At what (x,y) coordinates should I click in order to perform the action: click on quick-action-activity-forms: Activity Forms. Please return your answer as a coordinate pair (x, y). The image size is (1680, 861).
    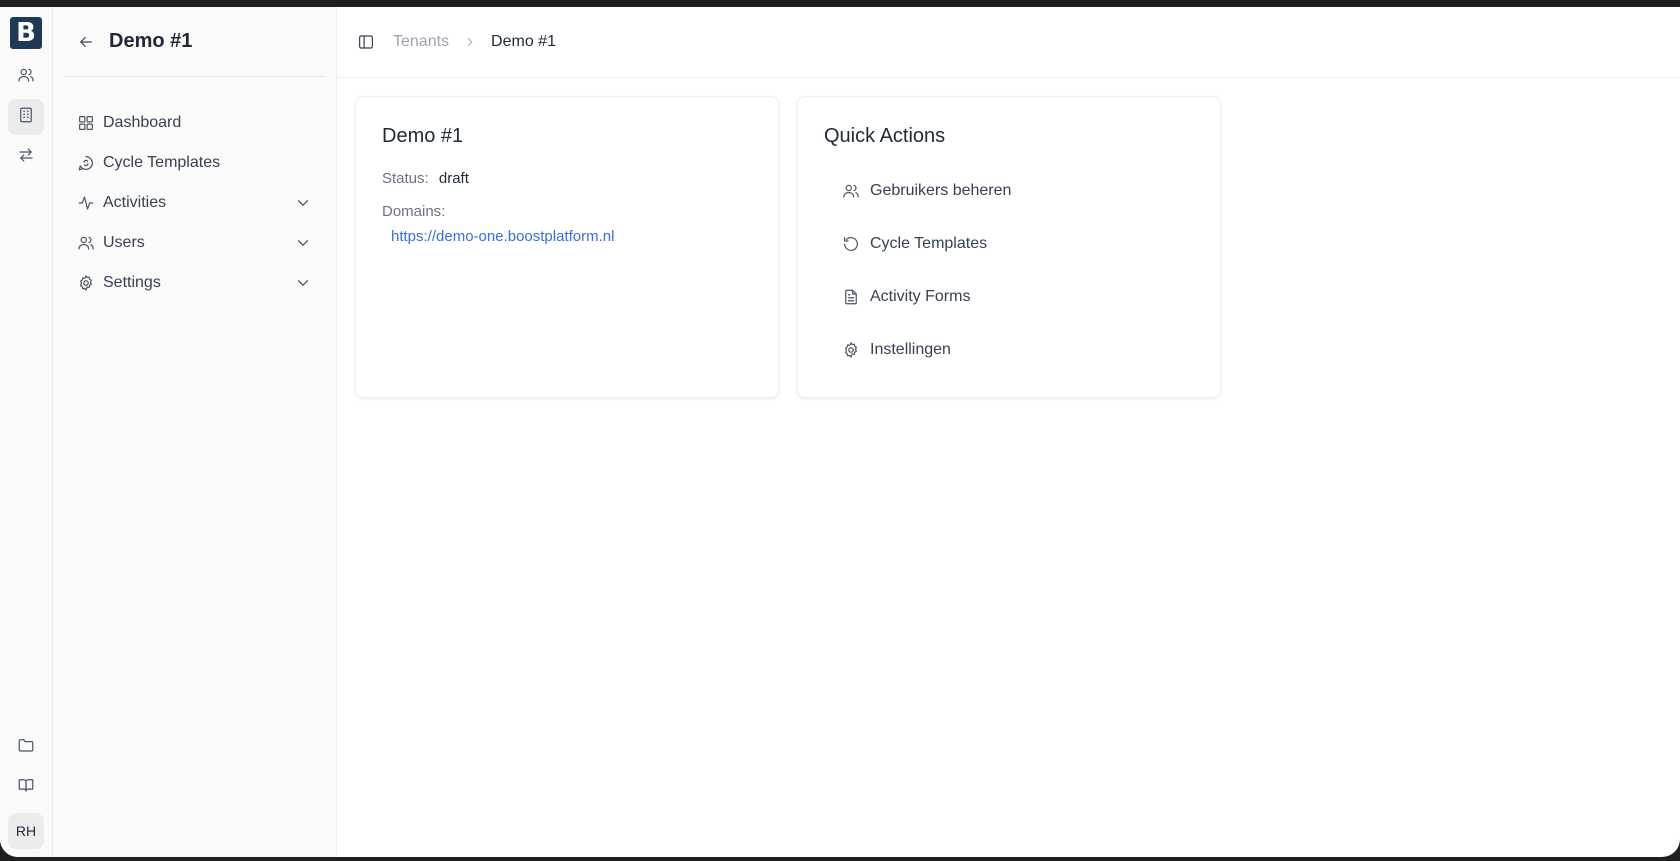
    Looking at the image, I should click on (1009, 296).